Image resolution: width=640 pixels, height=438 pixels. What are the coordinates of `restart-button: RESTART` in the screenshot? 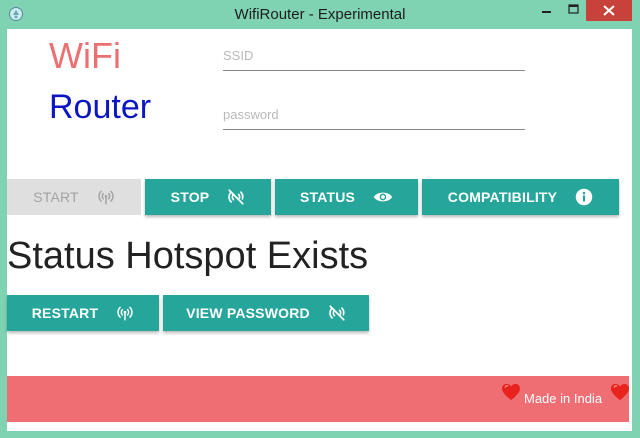 It's located at (83, 313).